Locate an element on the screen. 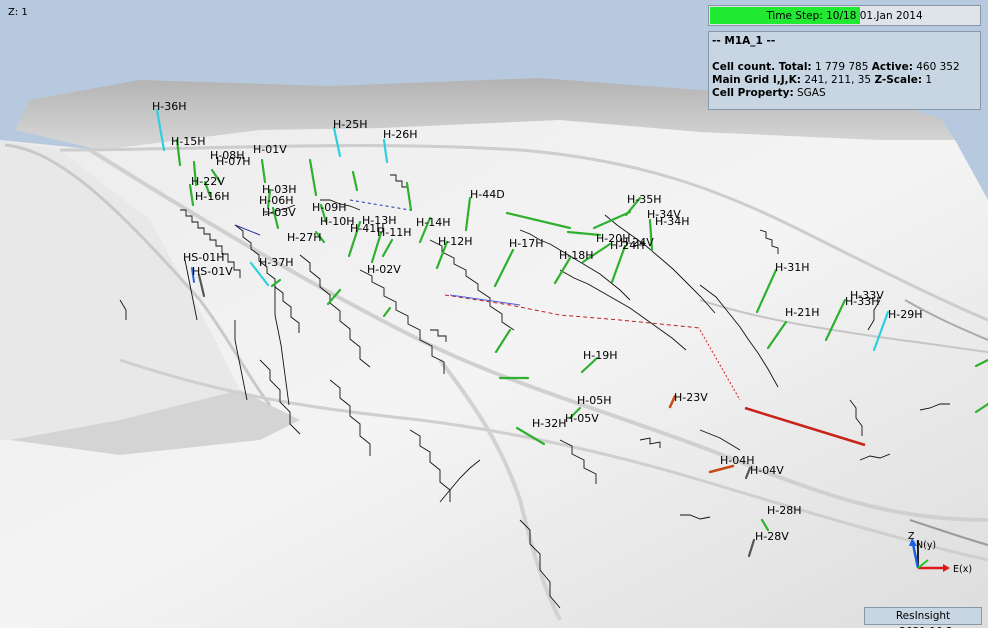 Image resolution: width=988 pixels, height=628 pixels. well-label-h-36h: H-36H is located at coordinates (169, 106).